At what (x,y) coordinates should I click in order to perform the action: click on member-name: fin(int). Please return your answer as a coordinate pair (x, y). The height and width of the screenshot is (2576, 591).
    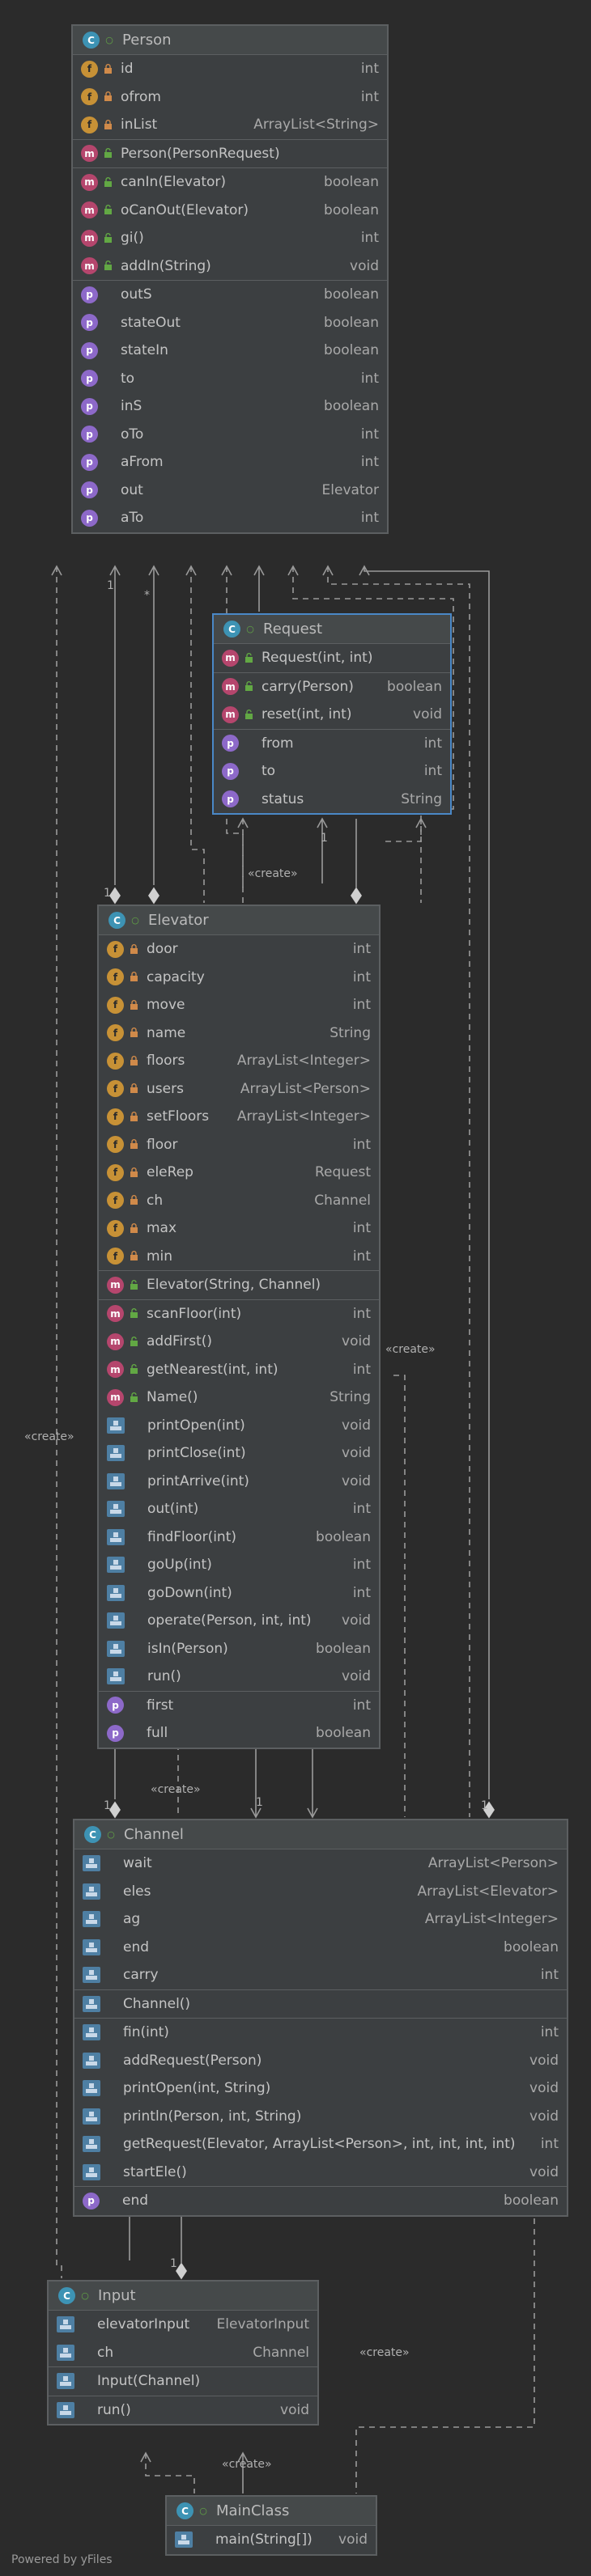
    Looking at the image, I should click on (146, 2032).